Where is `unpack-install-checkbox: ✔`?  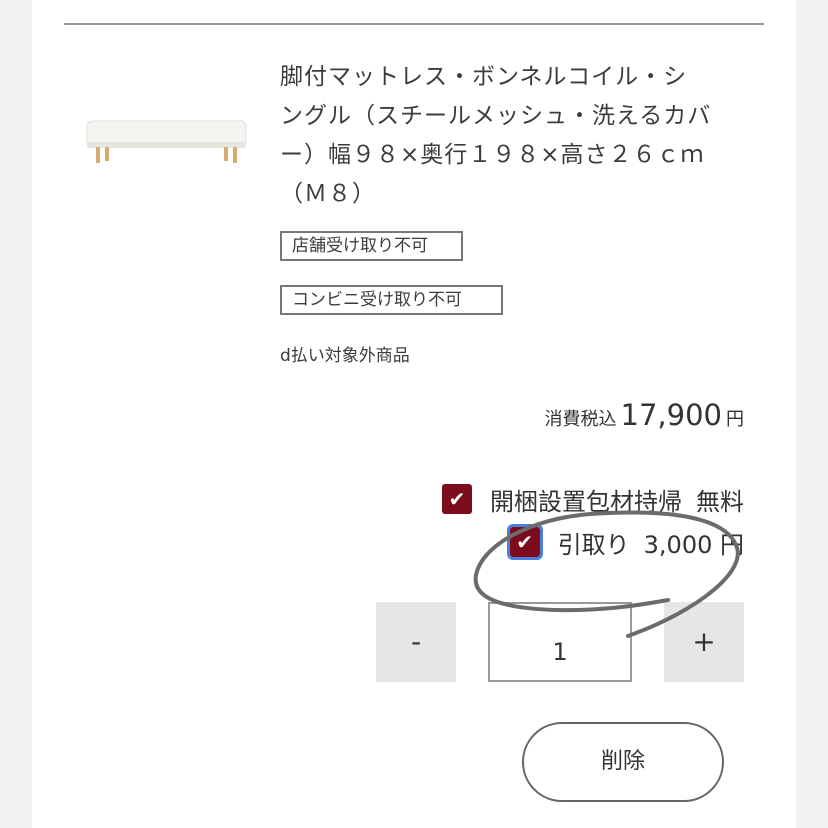
unpack-install-checkbox: ✔ is located at coordinates (457, 499).